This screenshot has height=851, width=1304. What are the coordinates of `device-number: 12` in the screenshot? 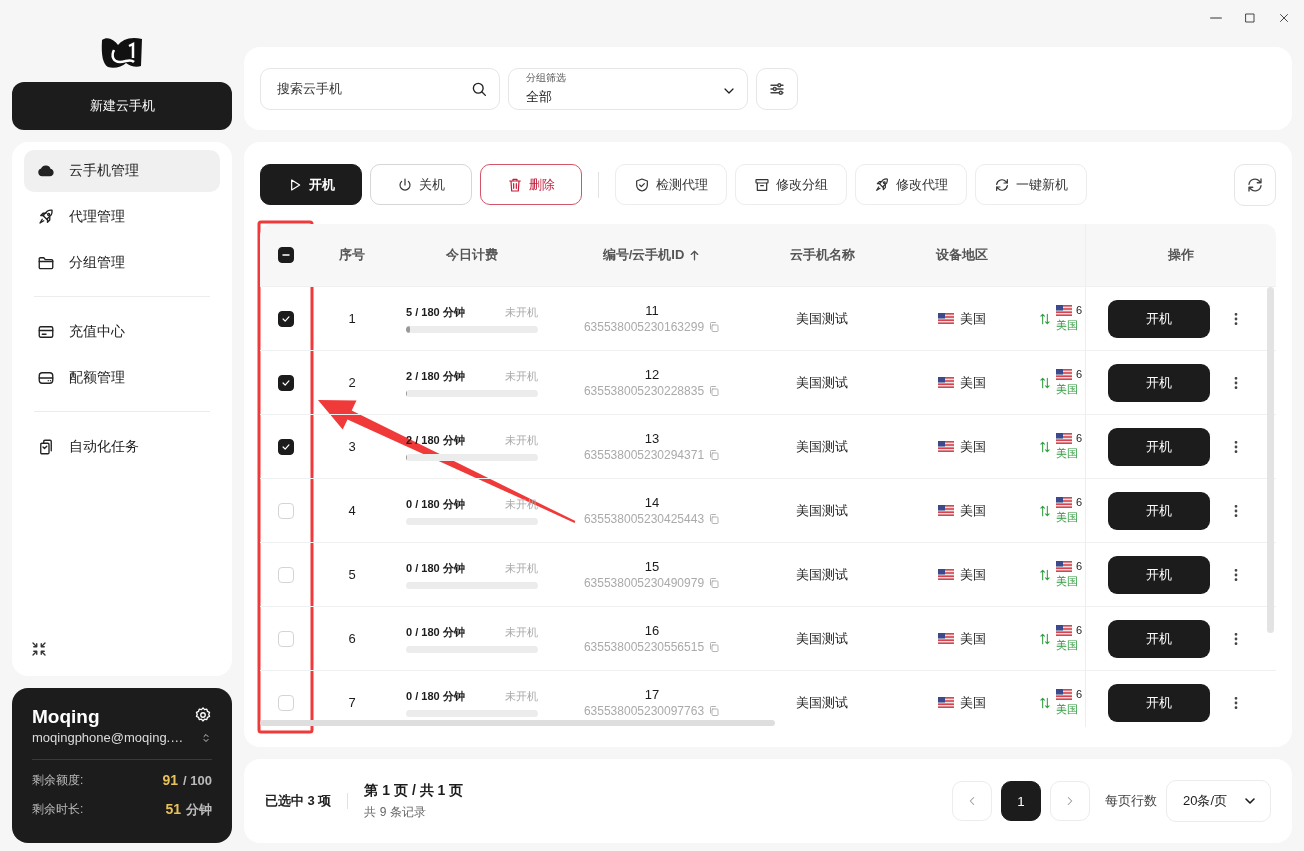 It's located at (652, 374).